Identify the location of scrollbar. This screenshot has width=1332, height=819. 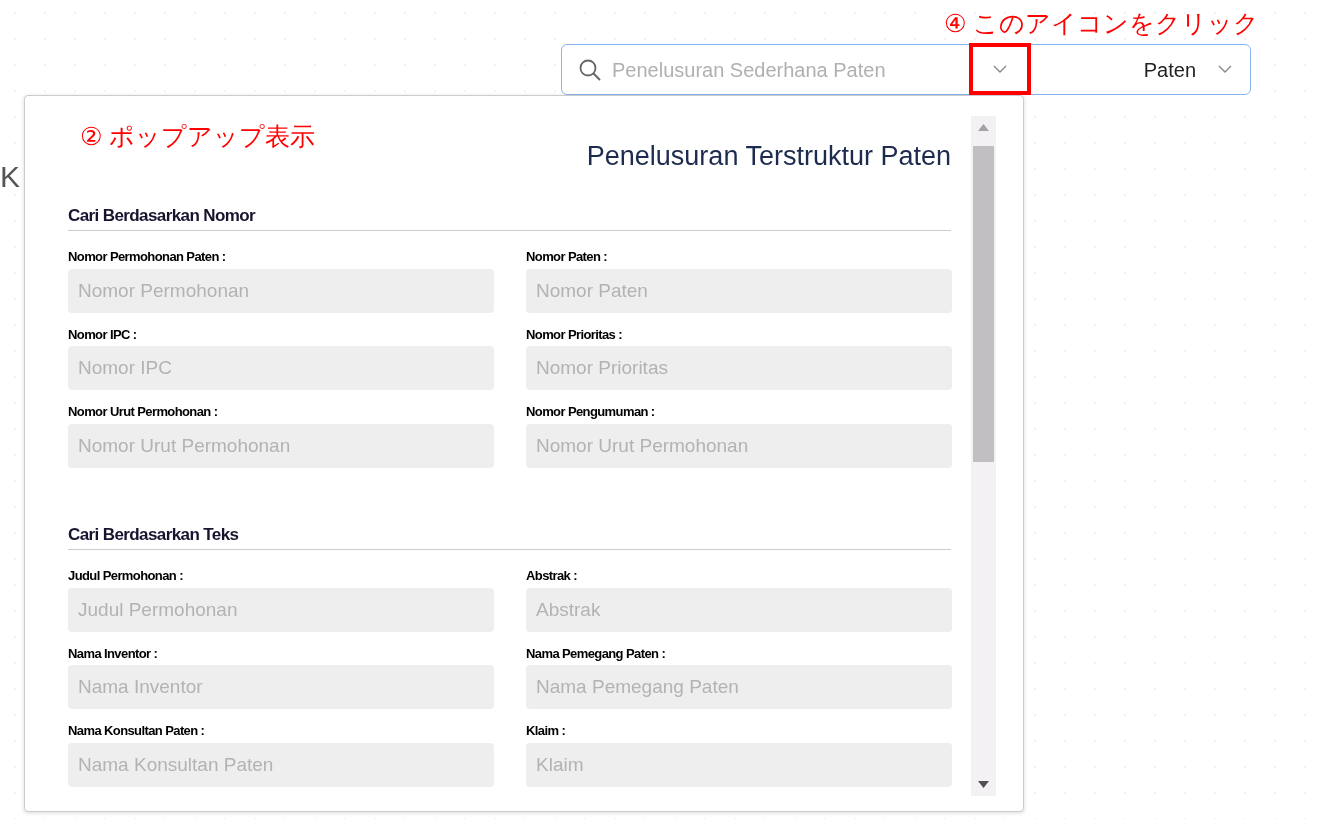
(983, 456).